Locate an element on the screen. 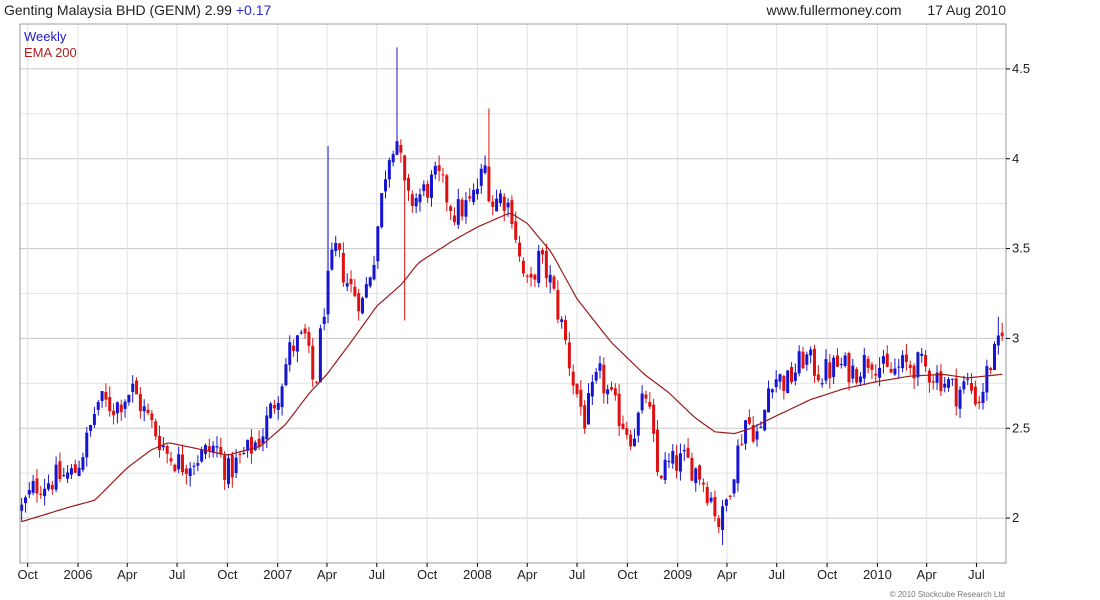 This screenshot has height=600, width=1100. x-tick-label: 2010 is located at coordinates (877, 574).